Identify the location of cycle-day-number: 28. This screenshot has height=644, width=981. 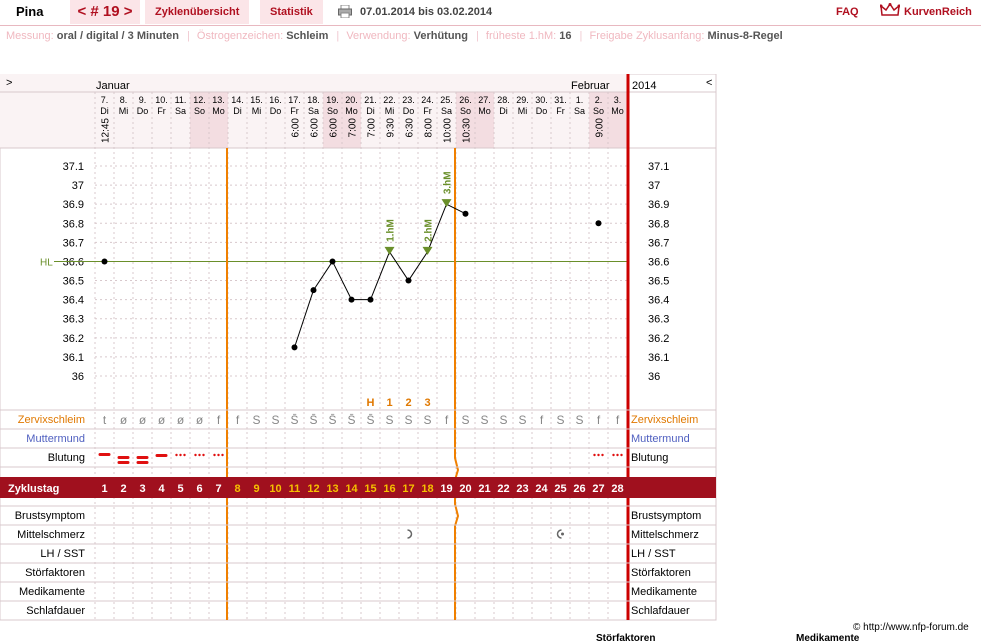
(617, 489).